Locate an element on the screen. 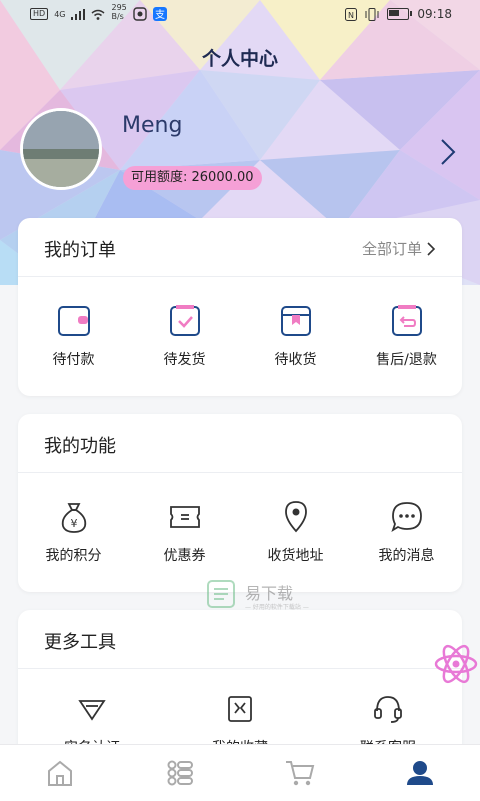 The width and height of the screenshot is (480, 801). features-title: 我的功能 is located at coordinates (80, 446).